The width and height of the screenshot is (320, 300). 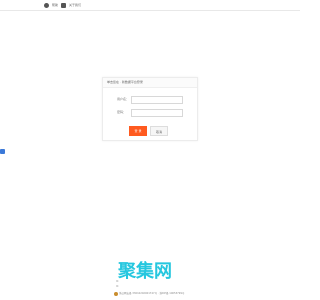 I want to click on footer-logo: 聚集网, so click(x=145, y=271).